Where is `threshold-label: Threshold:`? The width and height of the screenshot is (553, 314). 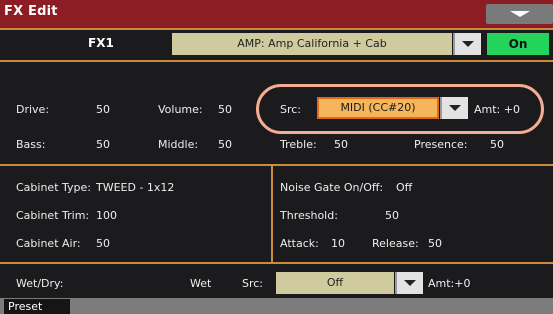
threshold-label: Threshold: is located at coordinates (309, 215).